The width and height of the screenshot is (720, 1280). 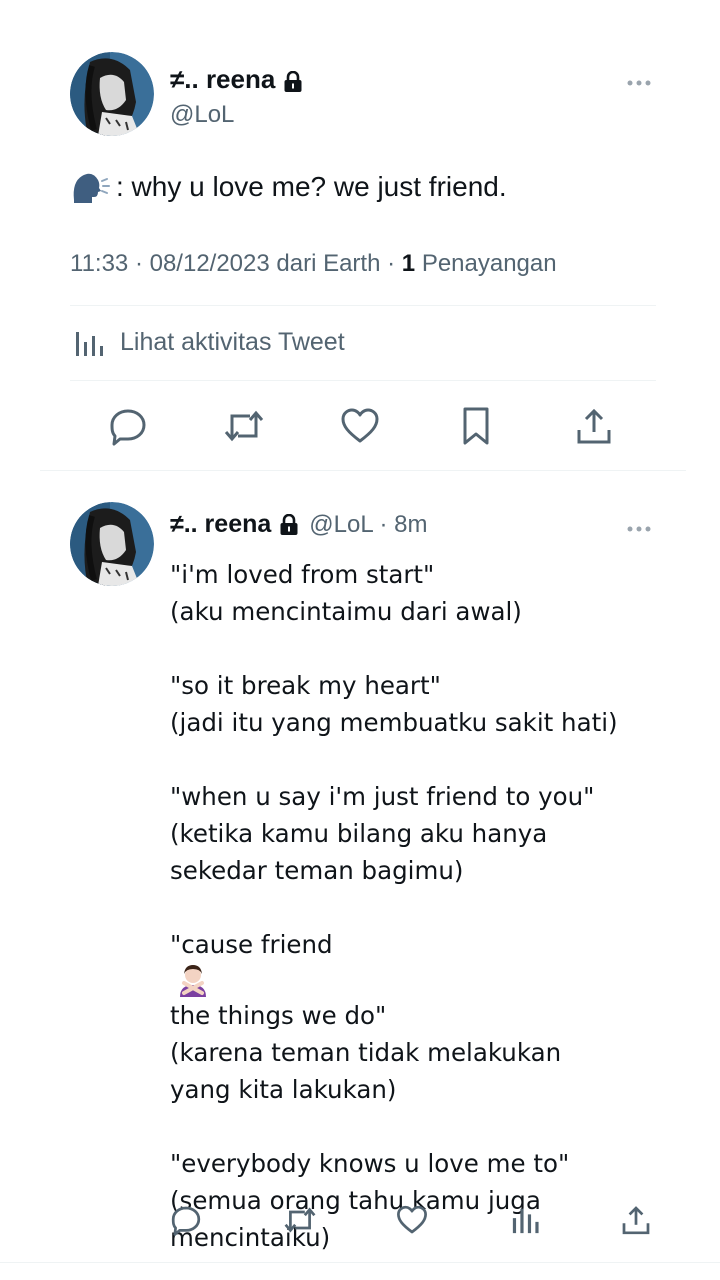 I want to click on display-name: ≠.. reena, so click(x=236, y=79).